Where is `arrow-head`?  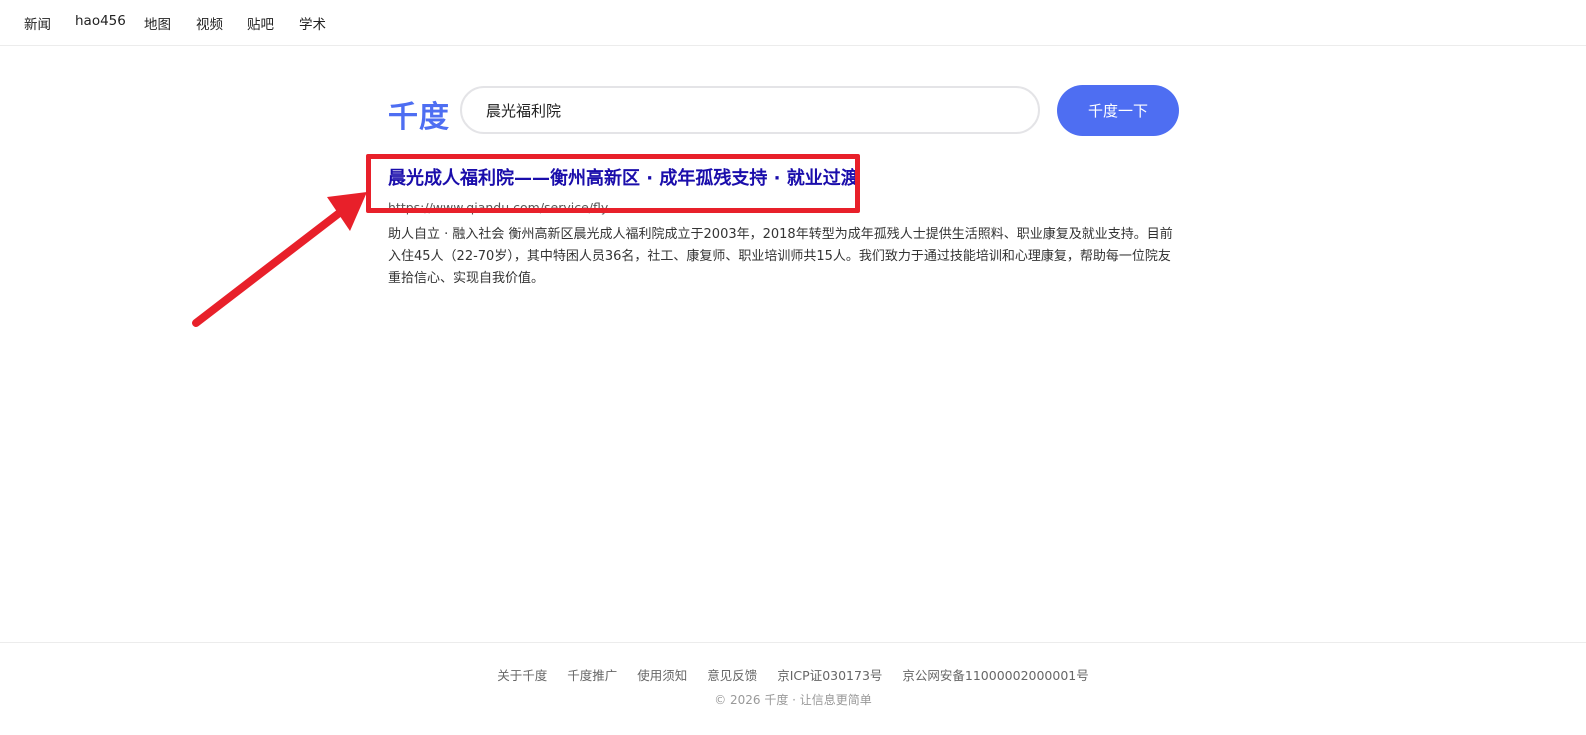
arrow-head is located at coordinates (347, 211).